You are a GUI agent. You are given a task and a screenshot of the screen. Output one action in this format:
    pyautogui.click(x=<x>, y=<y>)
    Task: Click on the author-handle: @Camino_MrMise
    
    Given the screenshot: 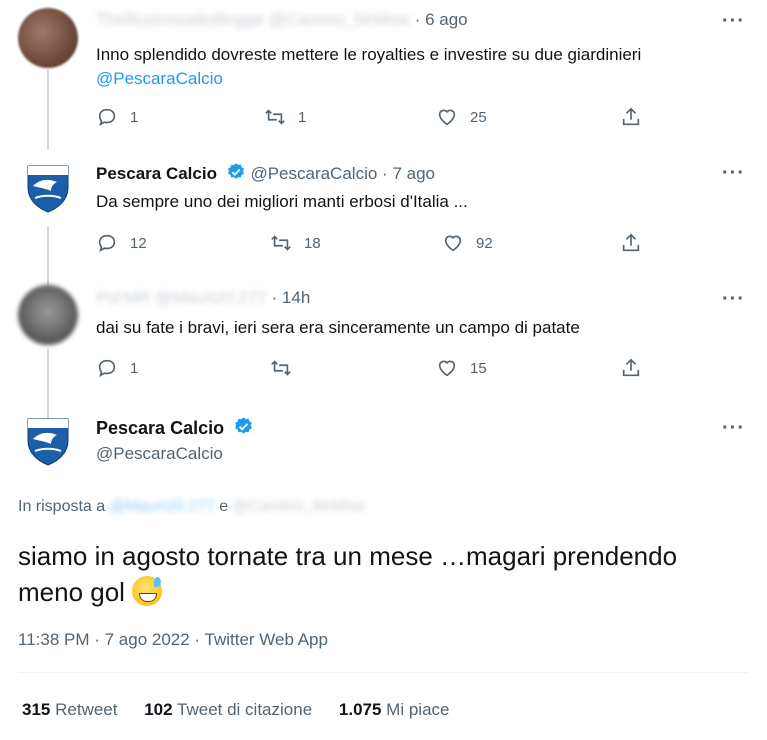 What is the action you would take?
    pyautogui.click(x=339, y=19)
    